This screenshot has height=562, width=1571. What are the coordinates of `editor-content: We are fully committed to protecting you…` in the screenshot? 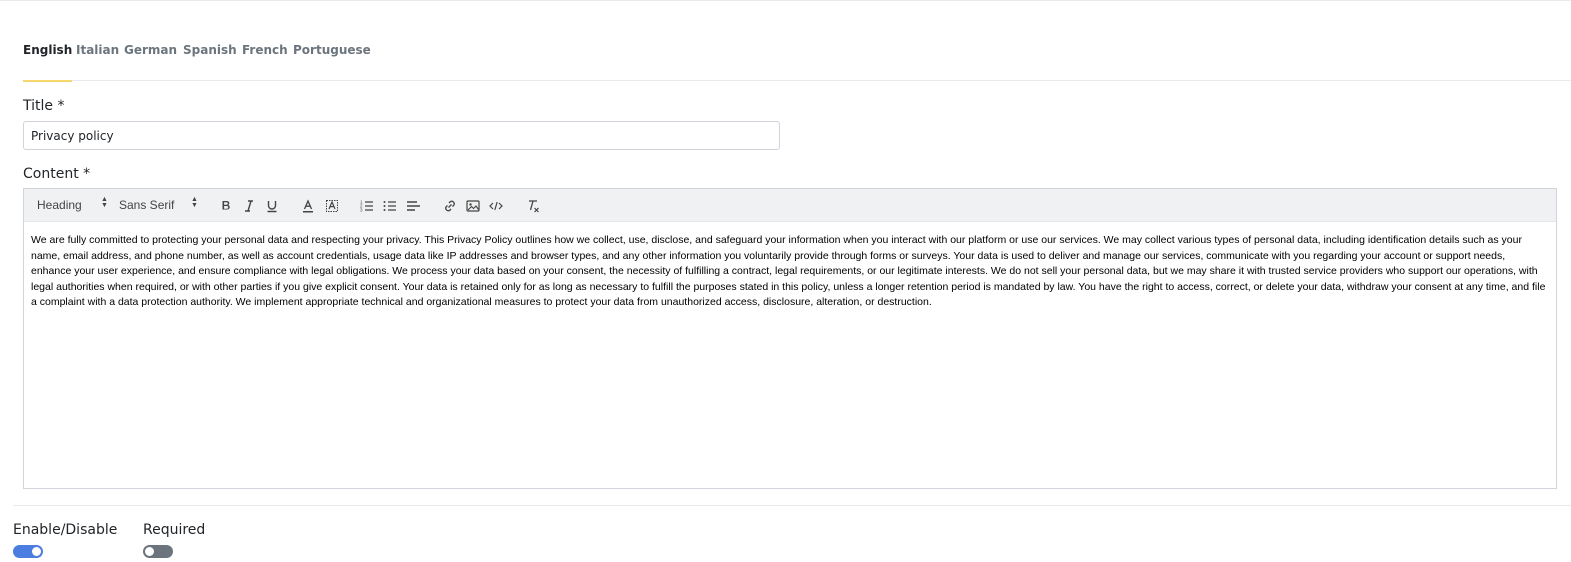 It's located at (789, 272).